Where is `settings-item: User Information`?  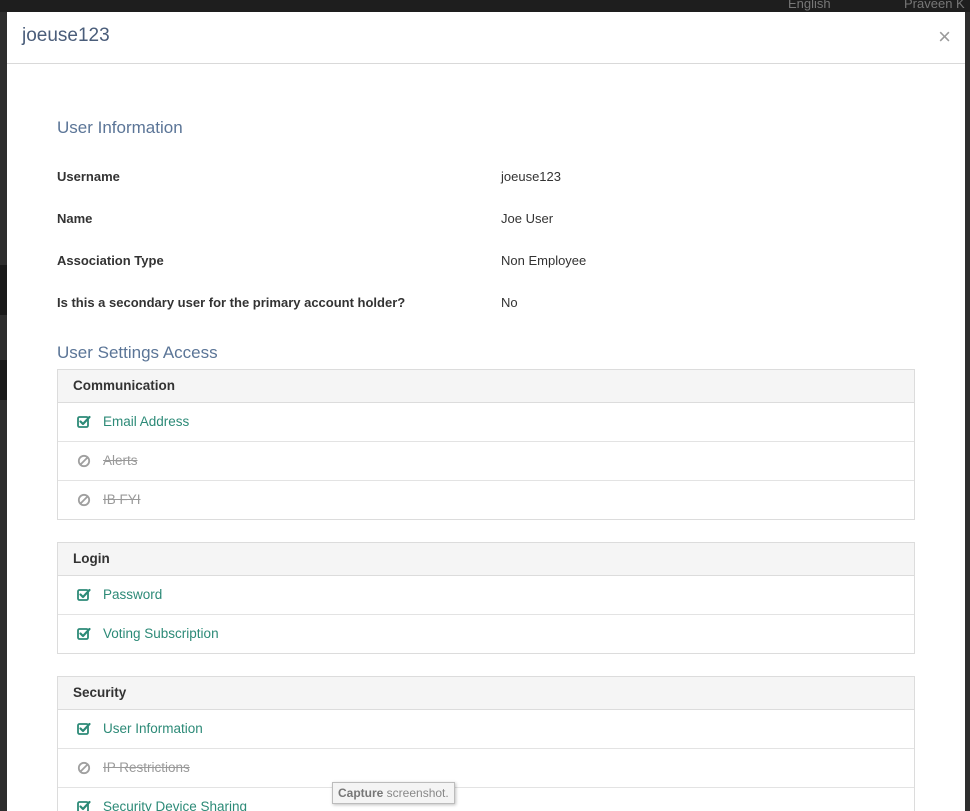
settings-item: User Information is located at coordinates (486, 729).